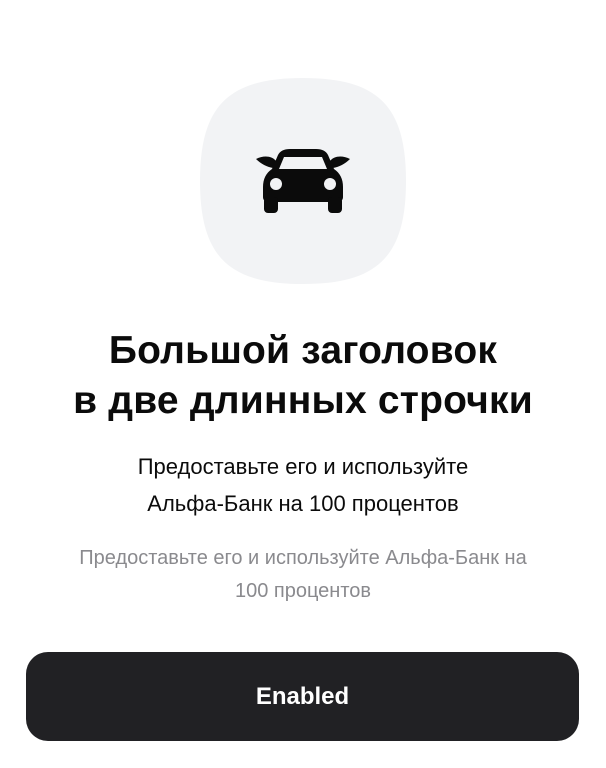 This screenshot has width=606, height=768. What do you see at coordinates (303, 466) in the screenshot?
I see `subtitle-line-1: Предоставьте его и используйте` at bounding box center [303, 466].